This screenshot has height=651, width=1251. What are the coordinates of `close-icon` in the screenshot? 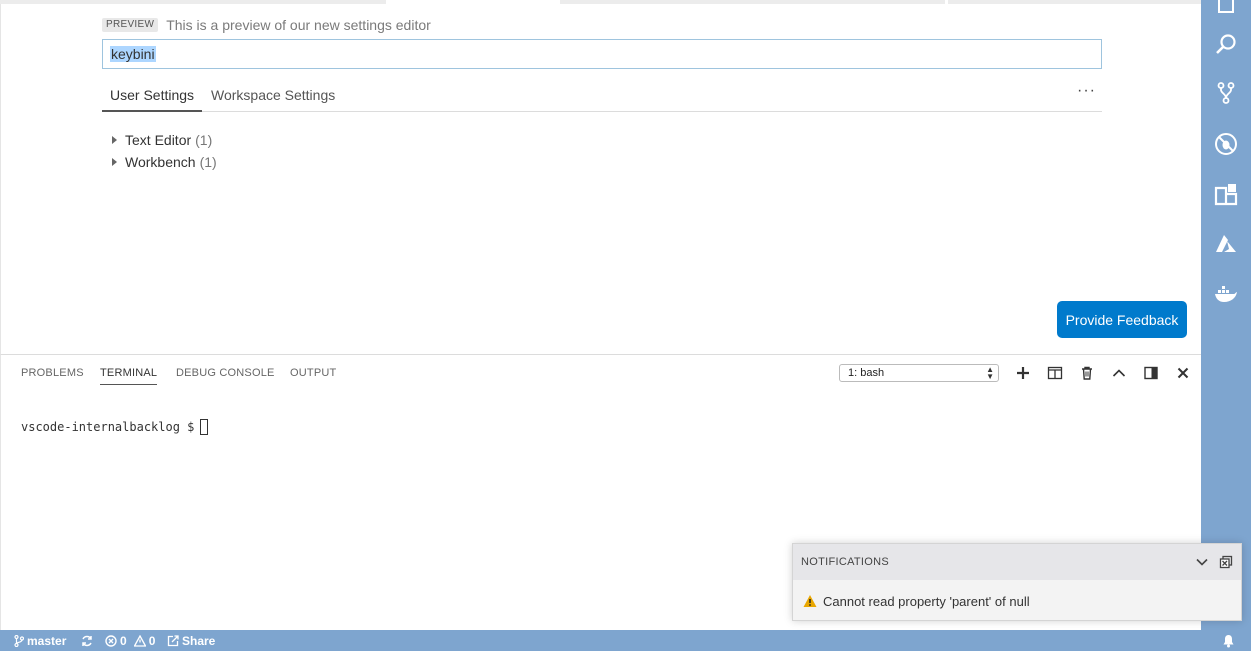 It's located at (1183, 373).